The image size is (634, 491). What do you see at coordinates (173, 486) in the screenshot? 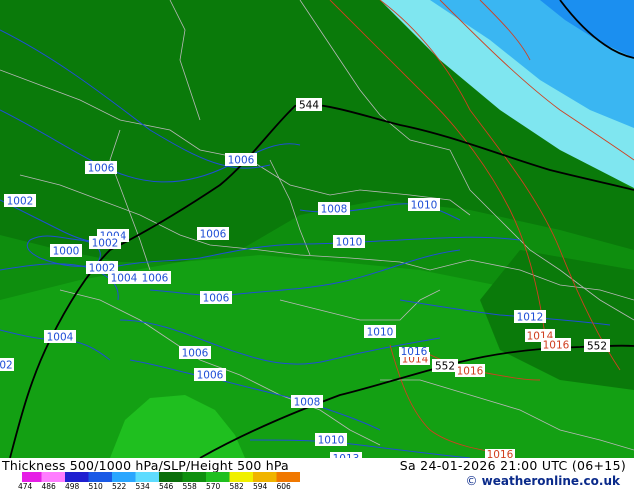
I see `color-scale-labels: 474 486 498 510 522 534 546 558 570 582 594 606` at bounding box center [173, 486].